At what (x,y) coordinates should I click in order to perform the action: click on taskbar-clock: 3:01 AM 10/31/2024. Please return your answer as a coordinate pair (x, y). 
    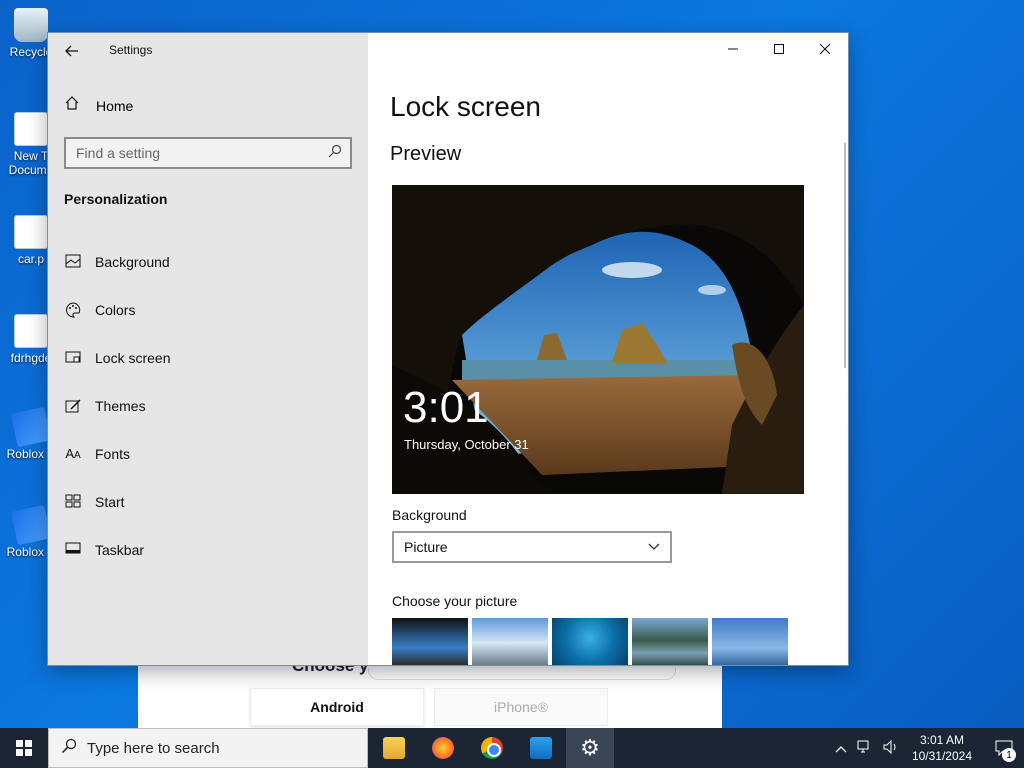
    Looking at the image, I should click on (942, 748).